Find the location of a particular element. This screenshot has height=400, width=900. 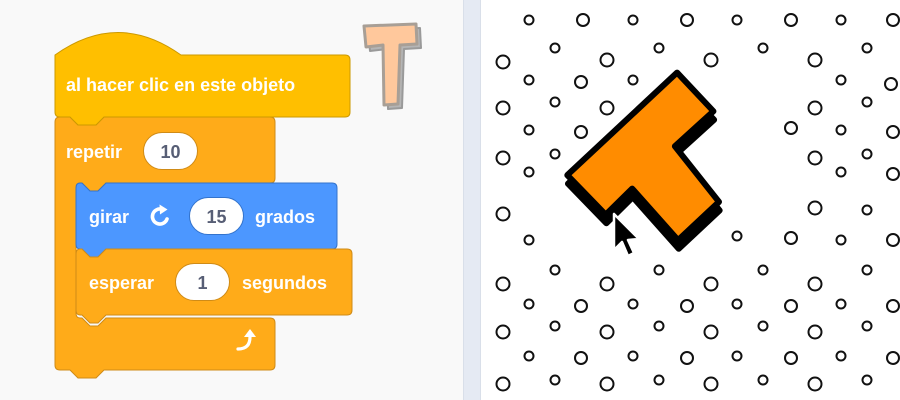

repeat-count-input: 10 is located at coordinates (170, 151).